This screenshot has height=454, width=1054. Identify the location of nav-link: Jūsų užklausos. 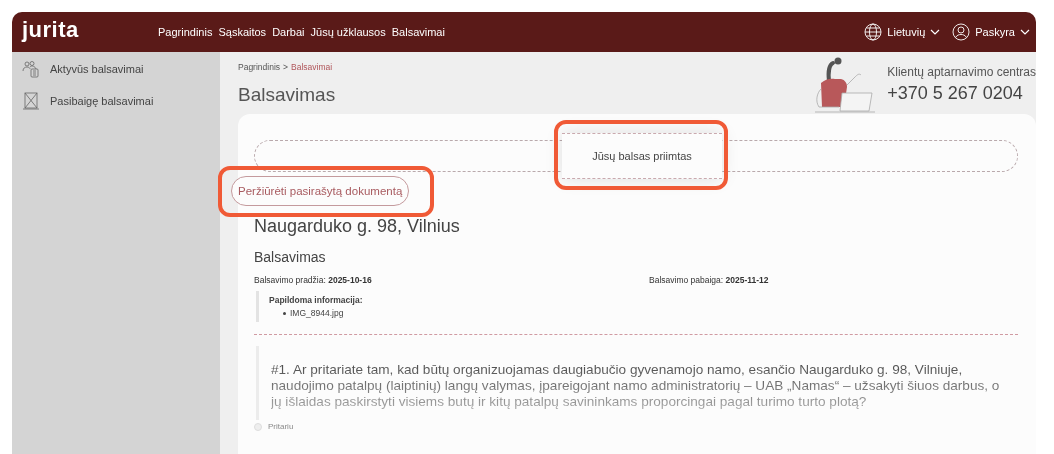
(348, 32).